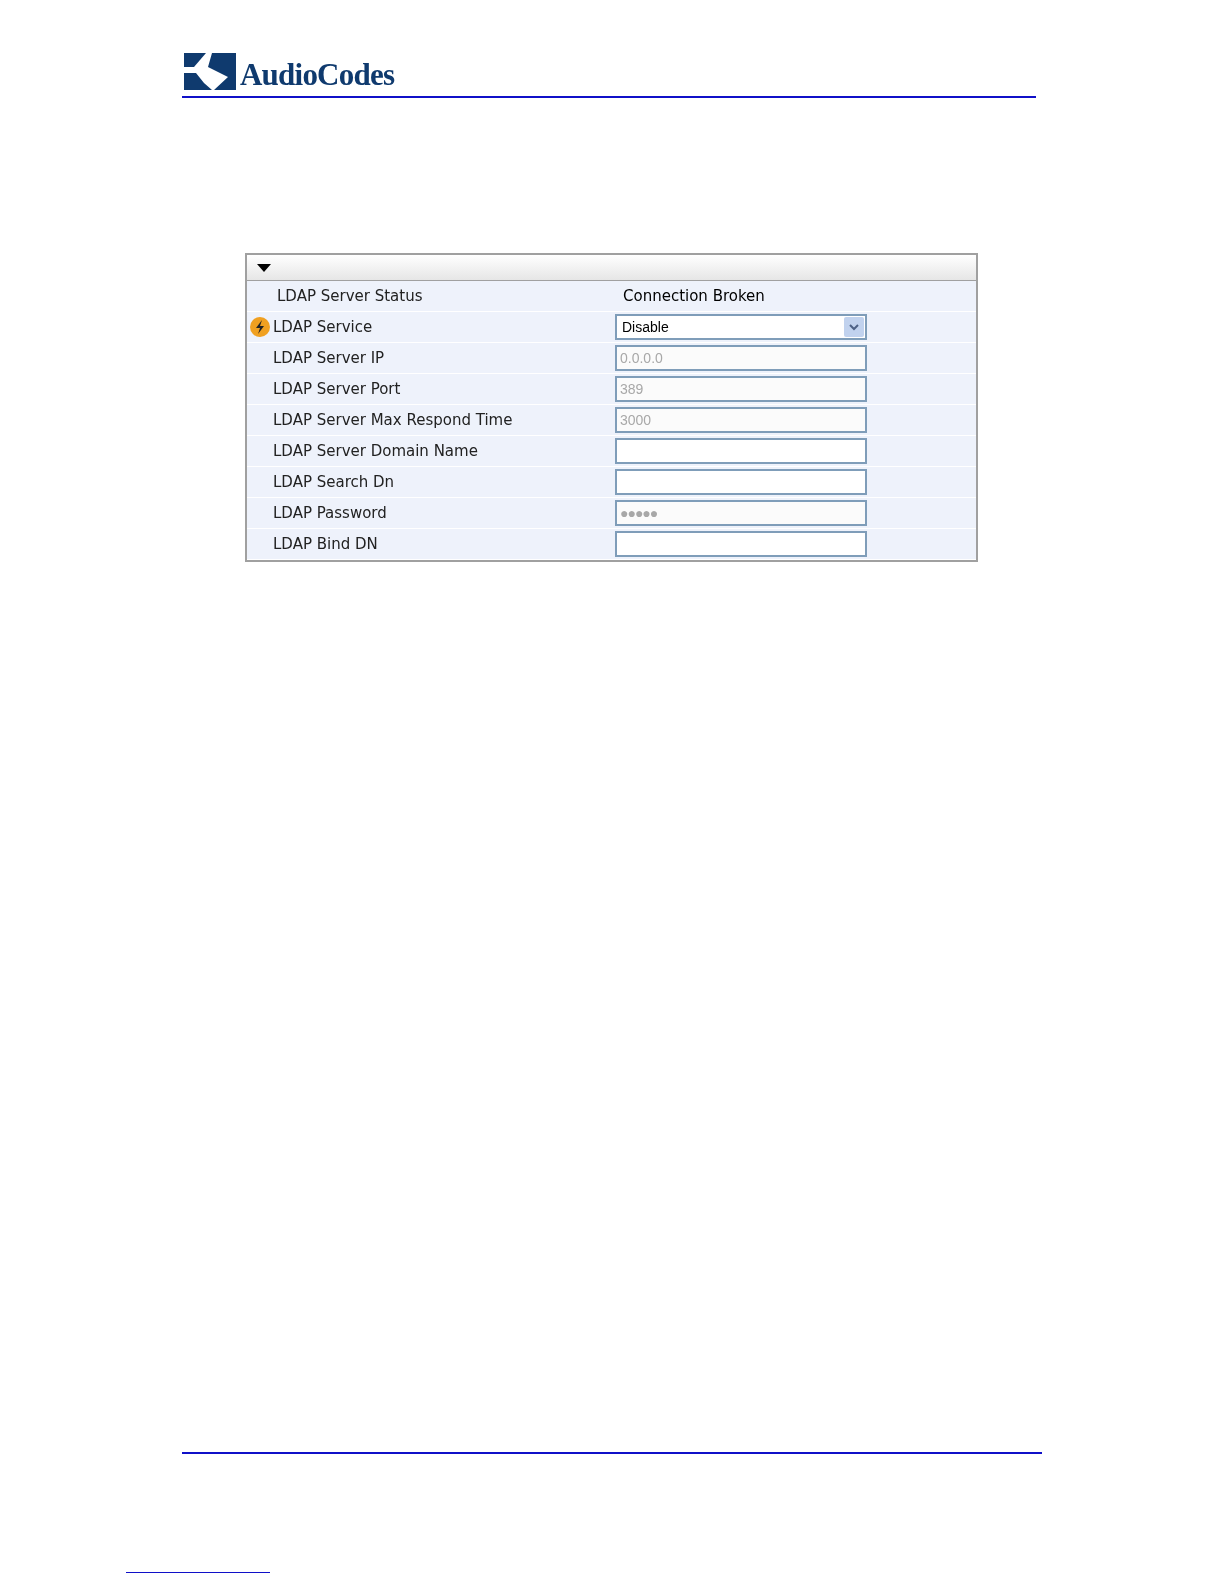  Describe the element at coordinates (334, 482) in the screenshot. I see `field-label: LDAP Search Dn` at that location.